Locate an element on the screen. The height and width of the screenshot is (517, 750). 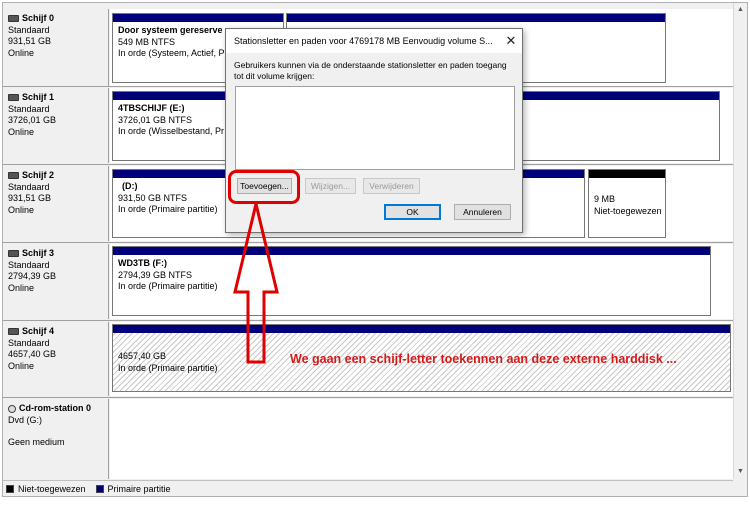
ok-button: OK is located at coordinates (412, 212).